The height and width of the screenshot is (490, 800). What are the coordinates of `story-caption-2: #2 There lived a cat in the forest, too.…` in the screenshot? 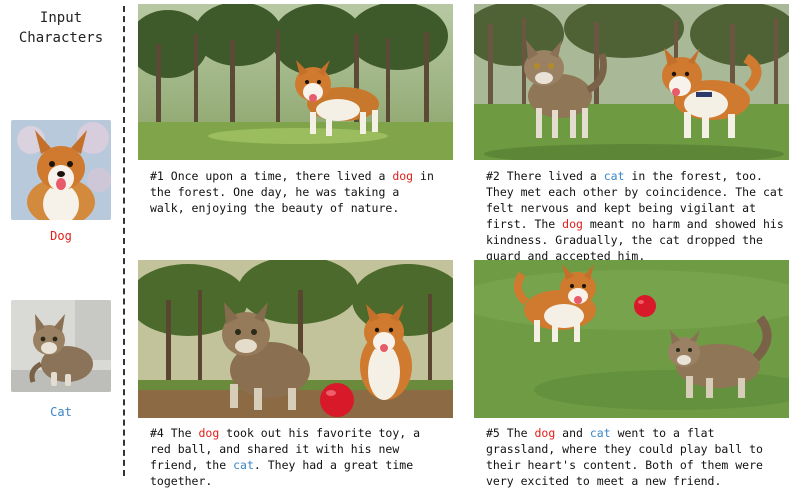 It's located at (641, 216).